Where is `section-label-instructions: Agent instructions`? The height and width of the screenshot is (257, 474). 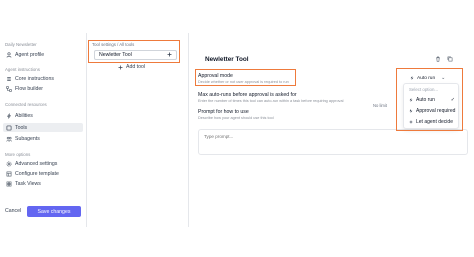
section-label-instructions: Agent instructions is located at coordinates (22, 69).